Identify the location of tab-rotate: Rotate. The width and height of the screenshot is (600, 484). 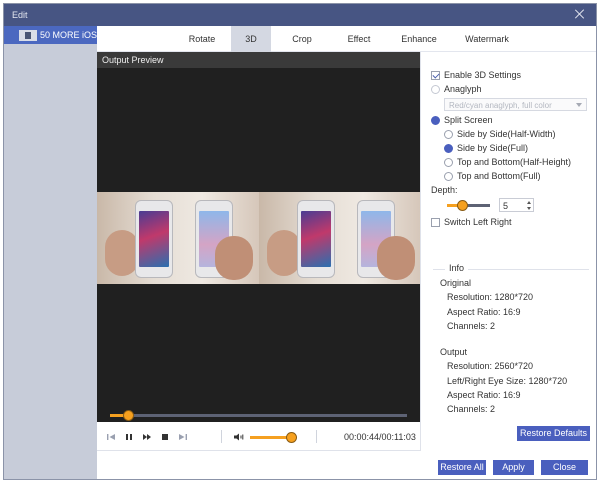
(202, 39).